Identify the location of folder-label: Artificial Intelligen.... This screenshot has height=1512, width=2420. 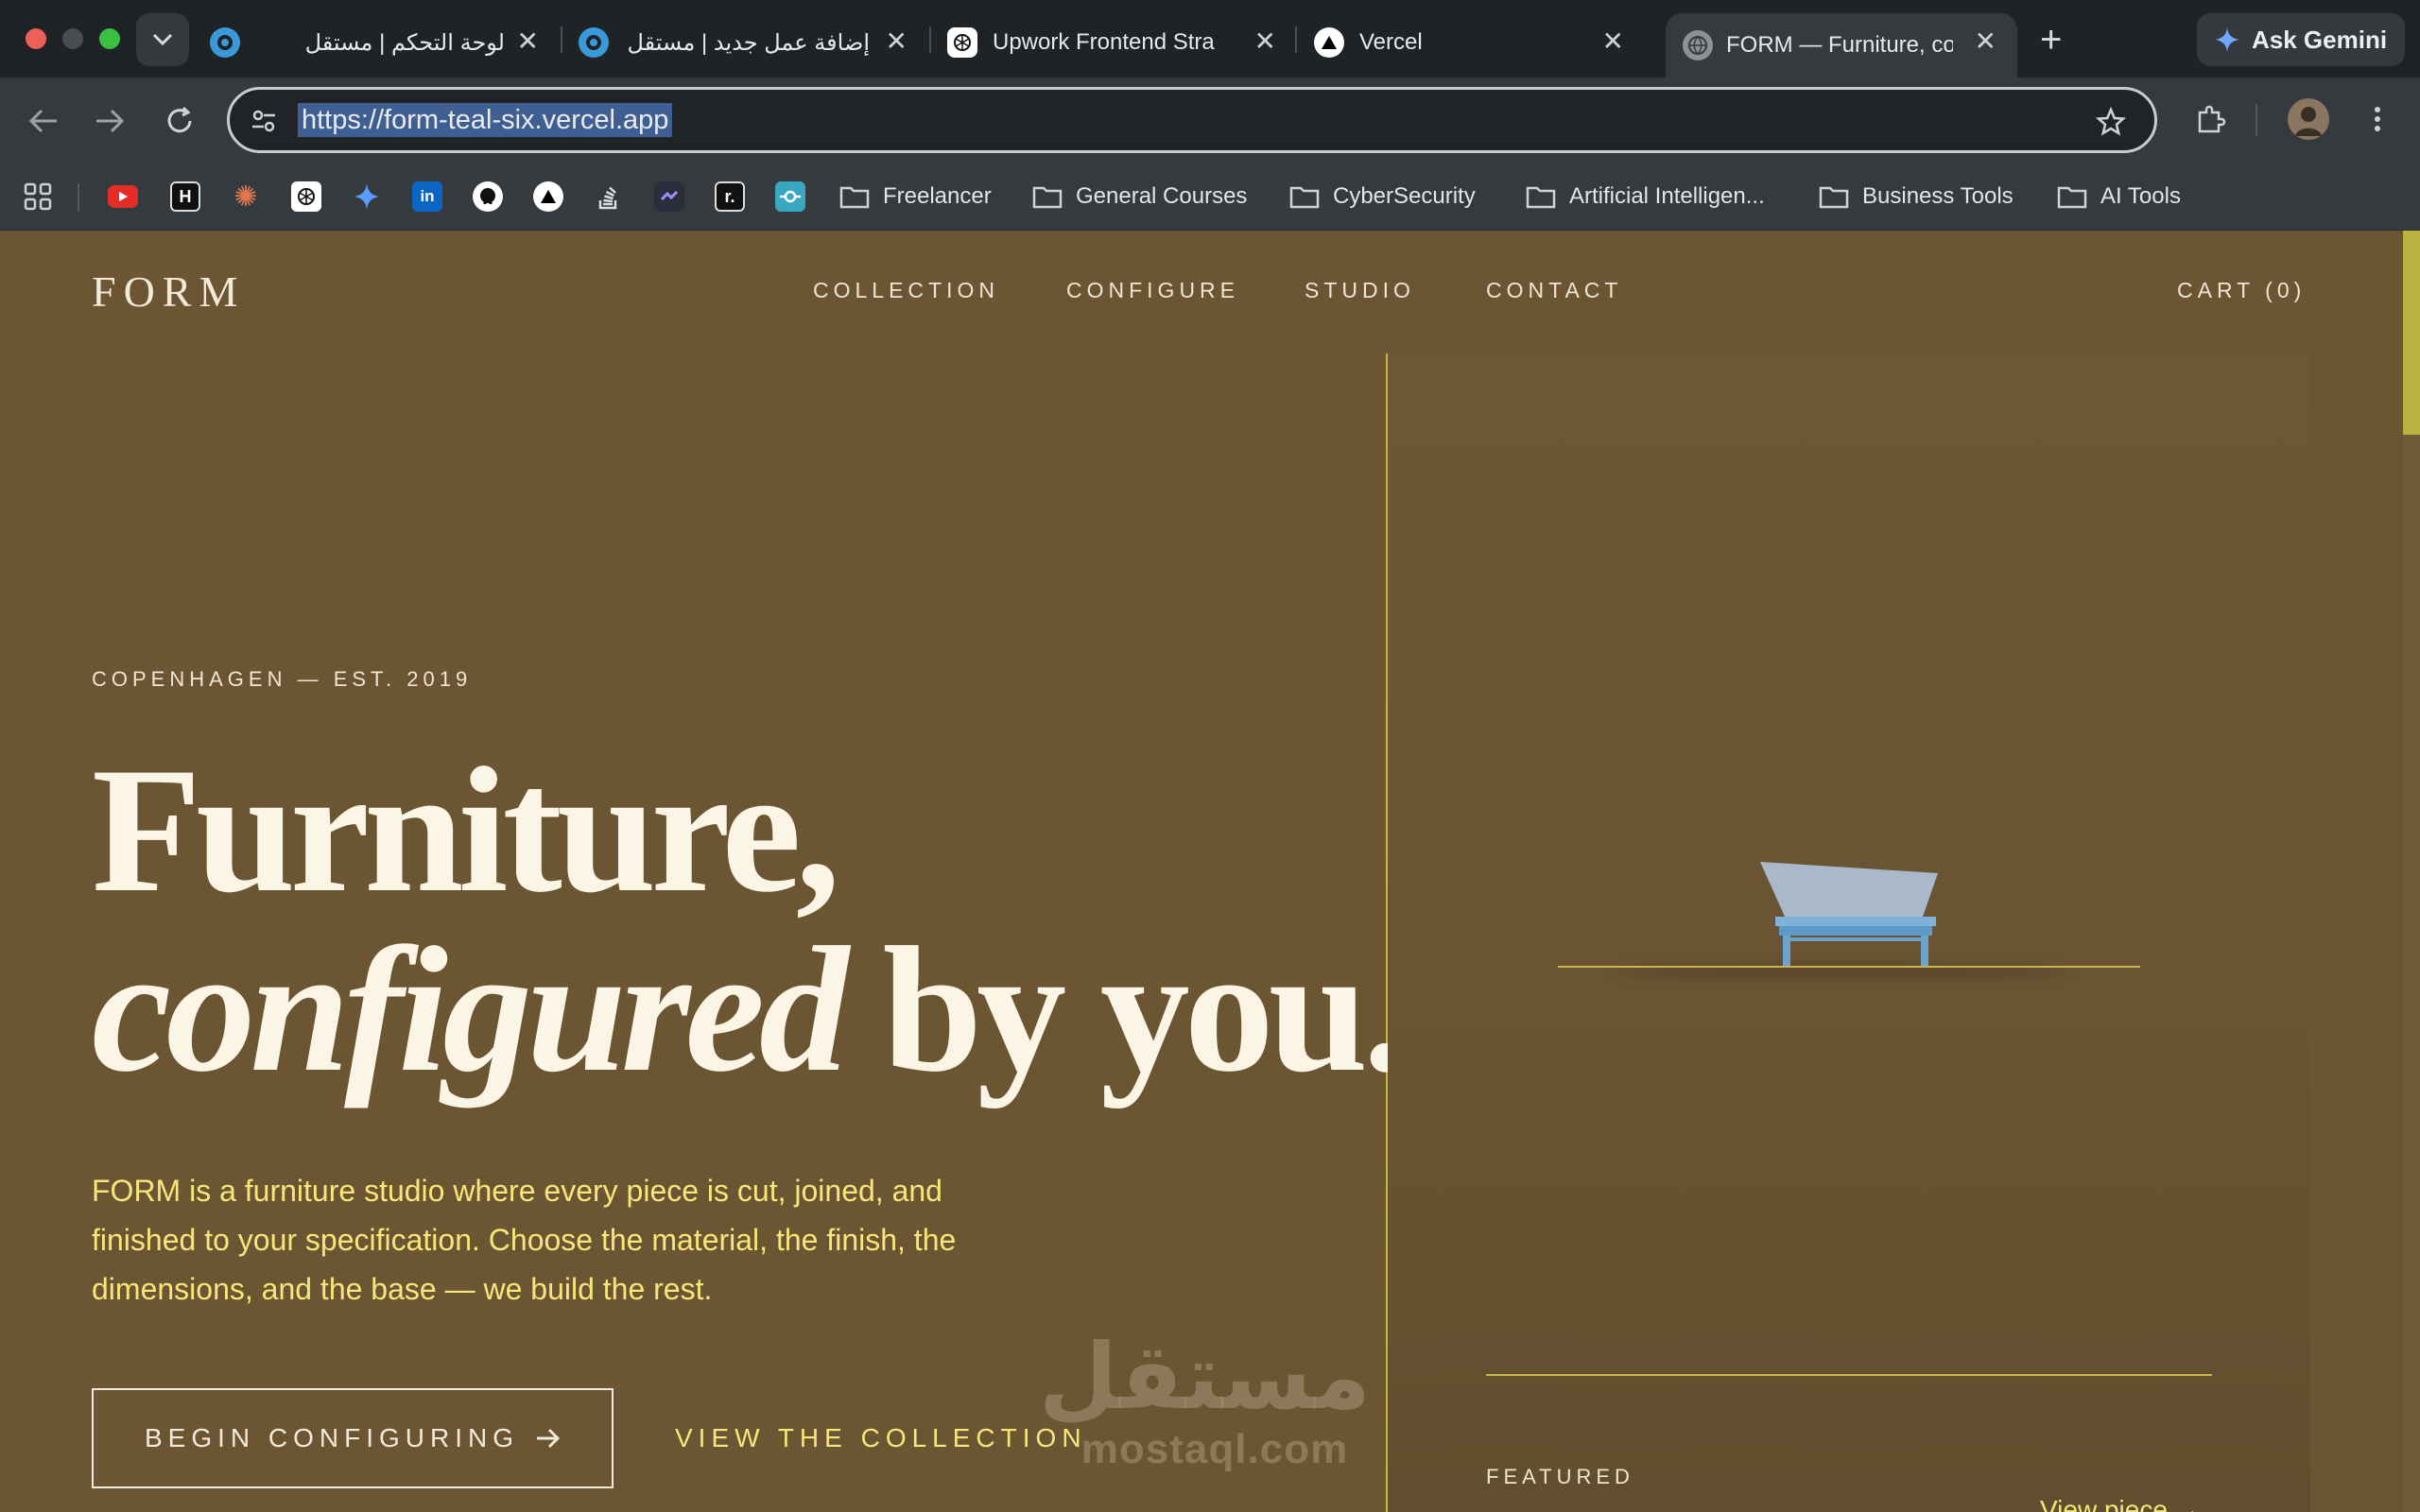
(1667, 196).